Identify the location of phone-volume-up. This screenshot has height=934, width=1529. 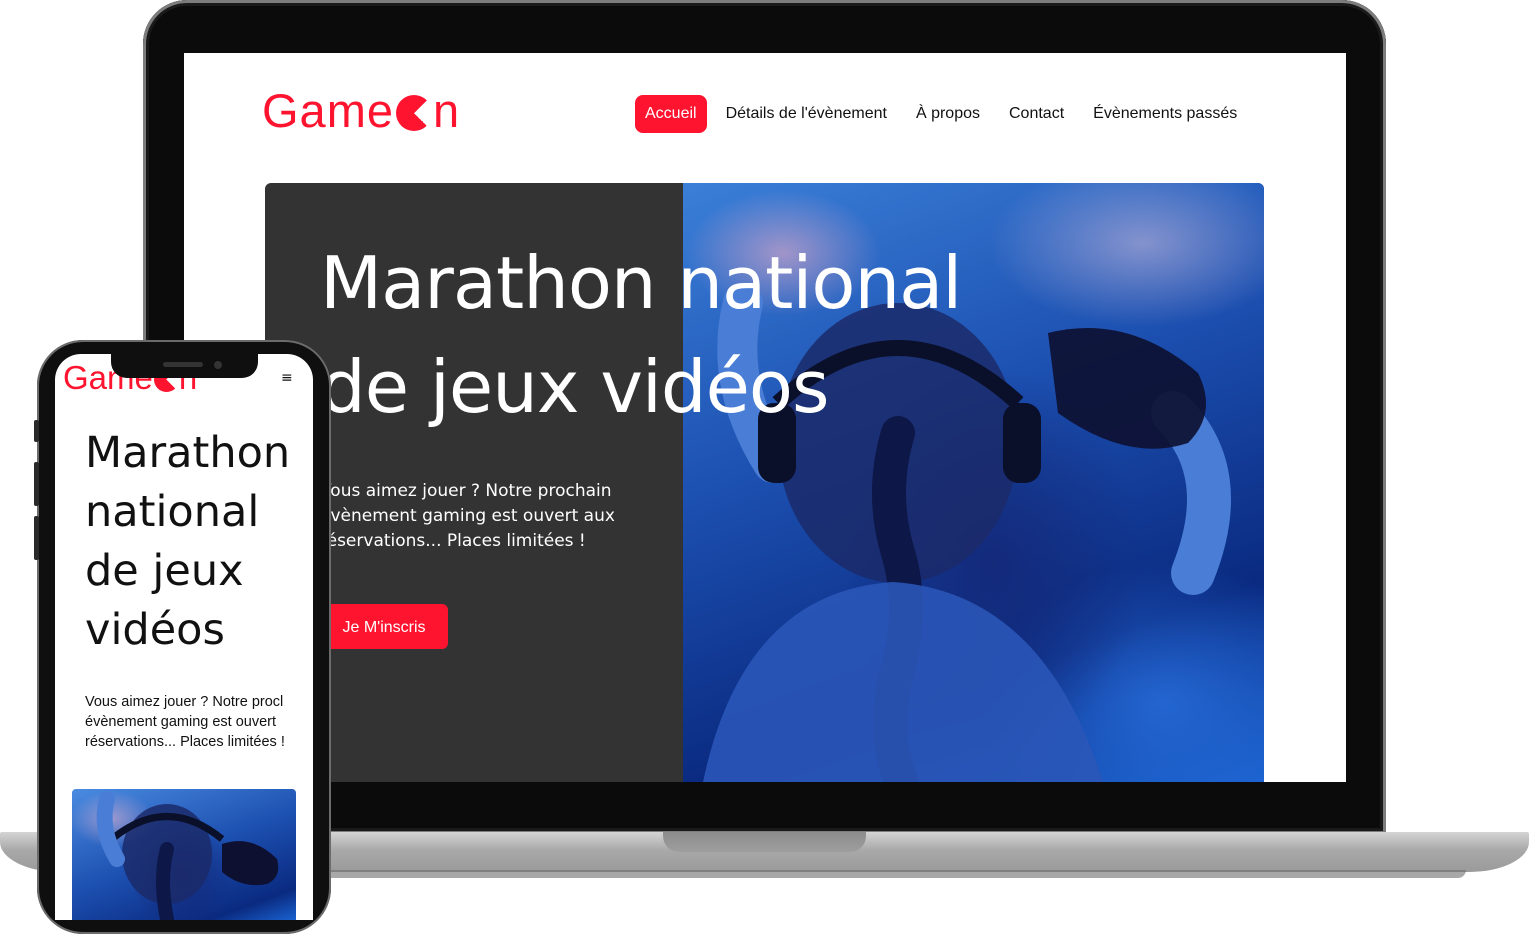
(36, 484).